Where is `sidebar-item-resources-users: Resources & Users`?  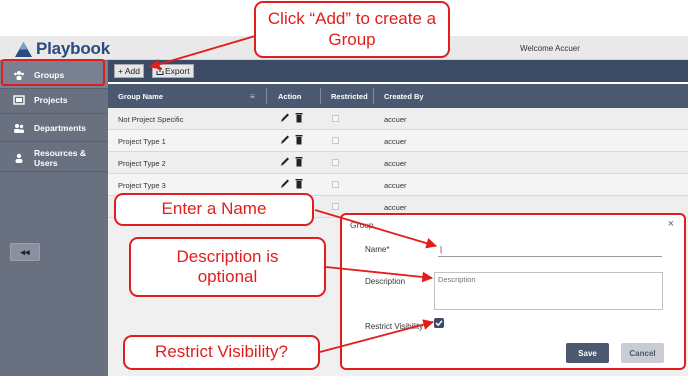 sidebar-item-resources-users: Resources & Users is located at coordinates (54, 158).